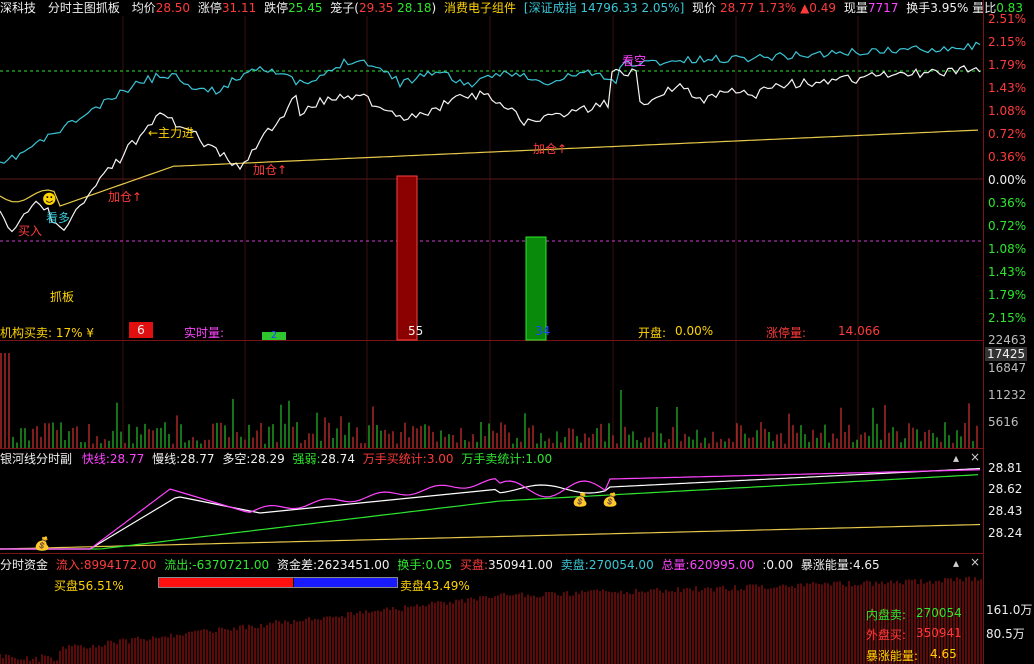 The image size is (1034, 664). I want to click on fund-axis-label: 161.0万, so click(1009, 610).